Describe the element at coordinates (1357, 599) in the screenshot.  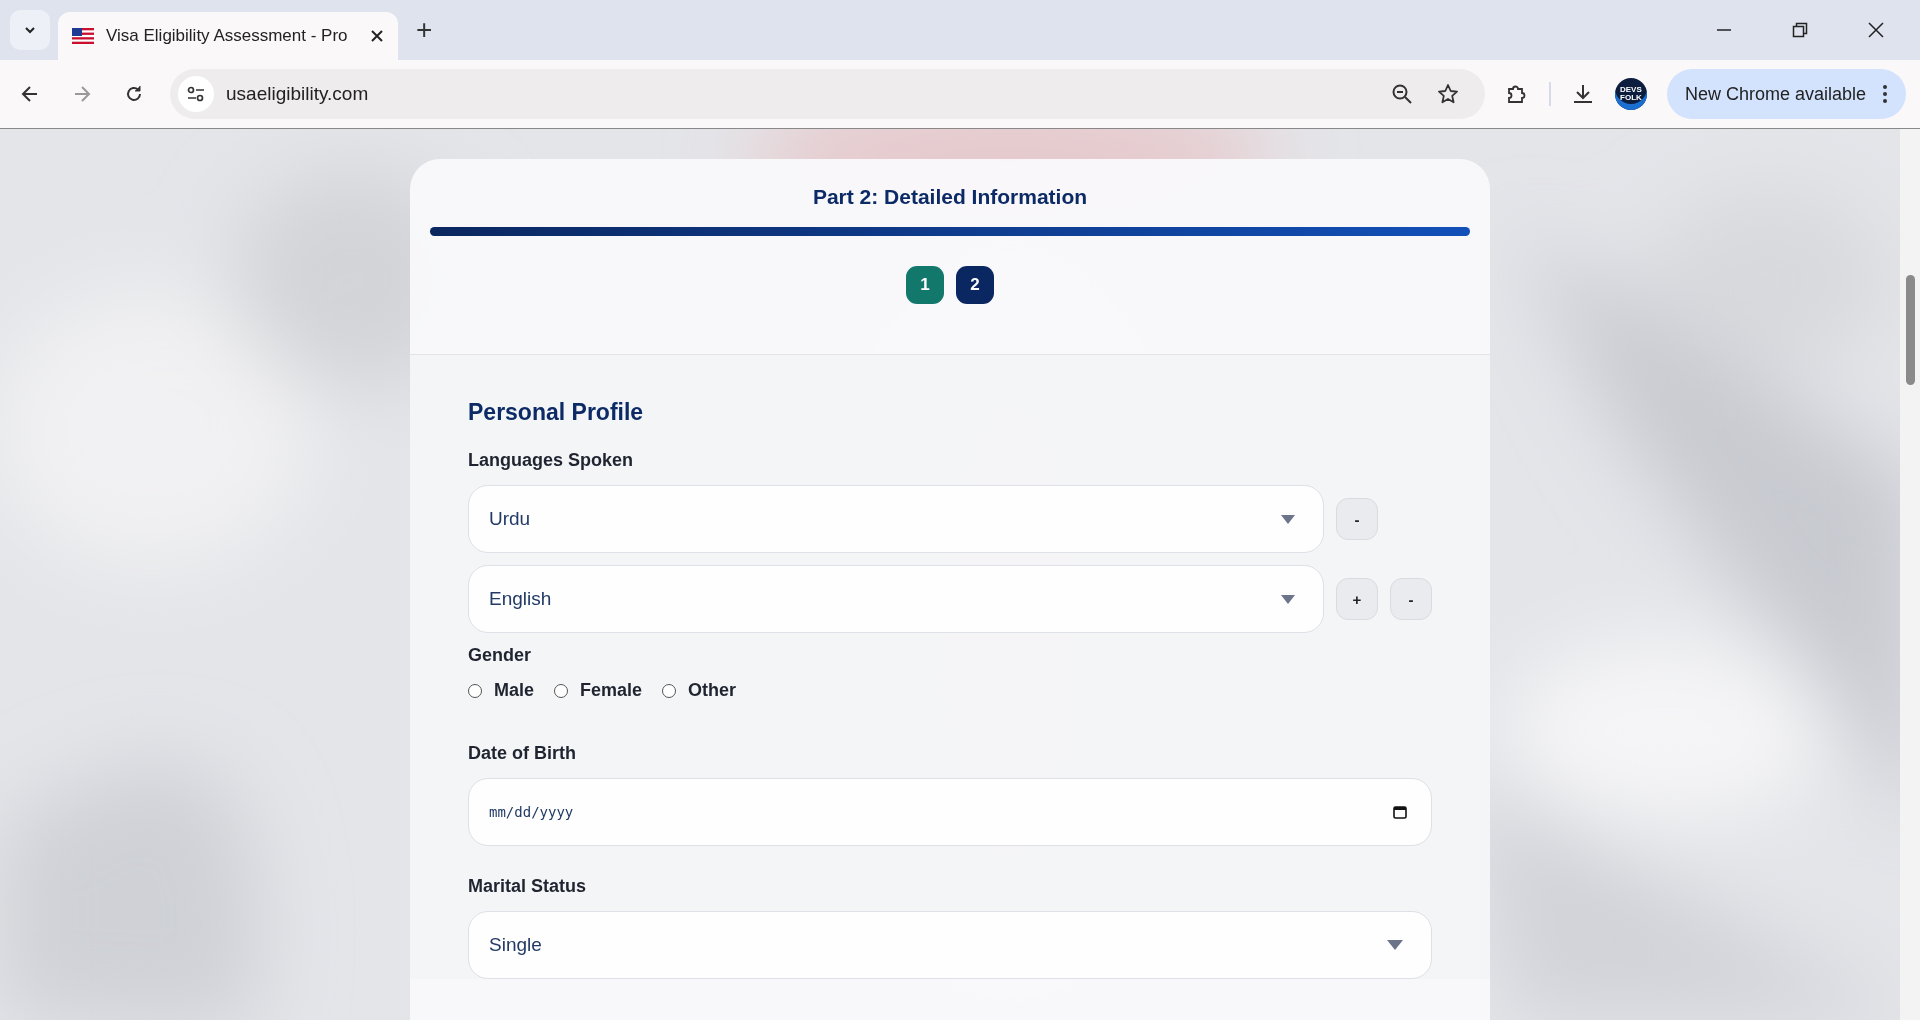
I see `row-button: +` at that location.